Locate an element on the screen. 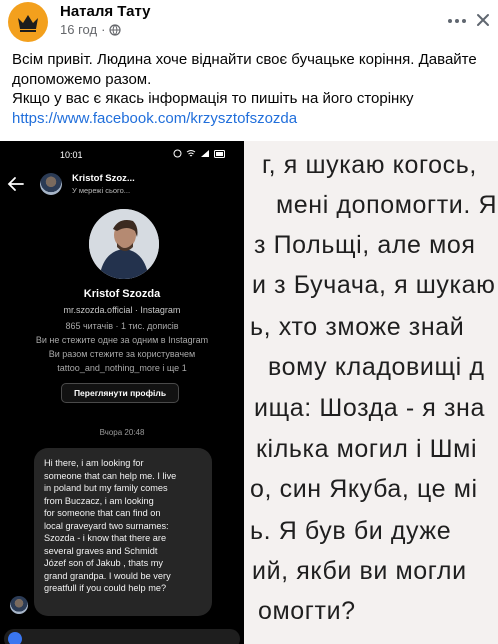  close-icon is located at coordinates (483, 20).